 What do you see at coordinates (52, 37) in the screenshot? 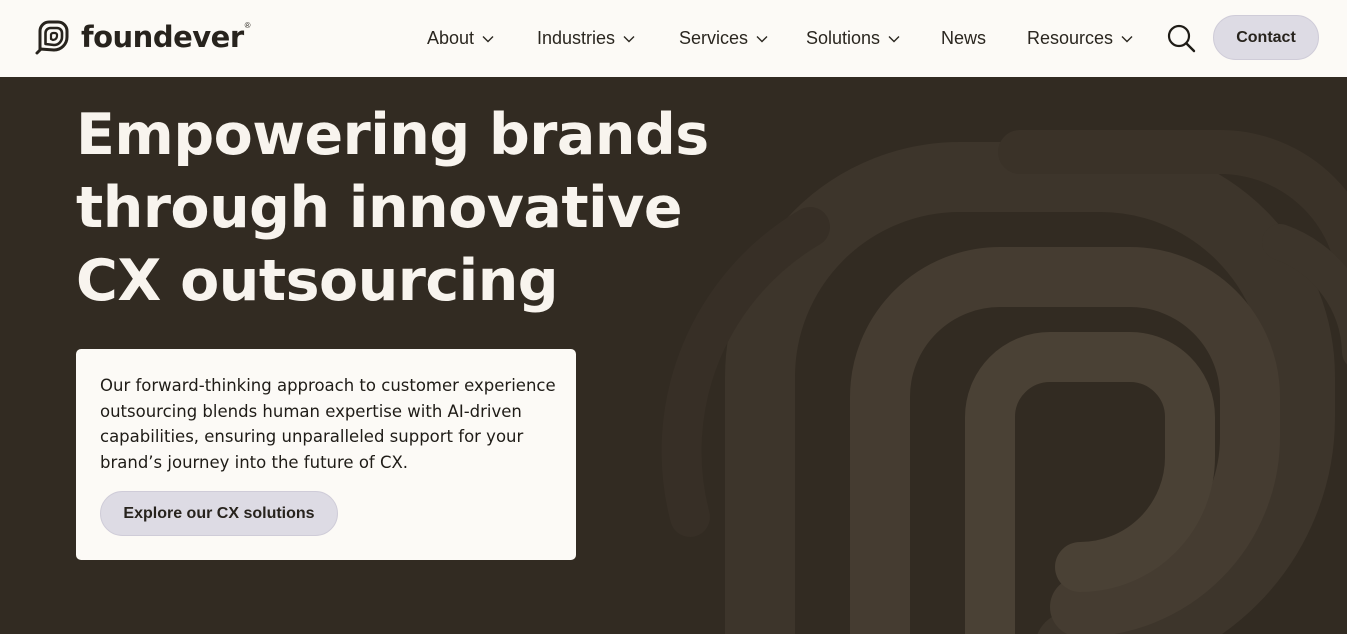
I see `foundever-logo-icon` at bounding box center [52, 37].